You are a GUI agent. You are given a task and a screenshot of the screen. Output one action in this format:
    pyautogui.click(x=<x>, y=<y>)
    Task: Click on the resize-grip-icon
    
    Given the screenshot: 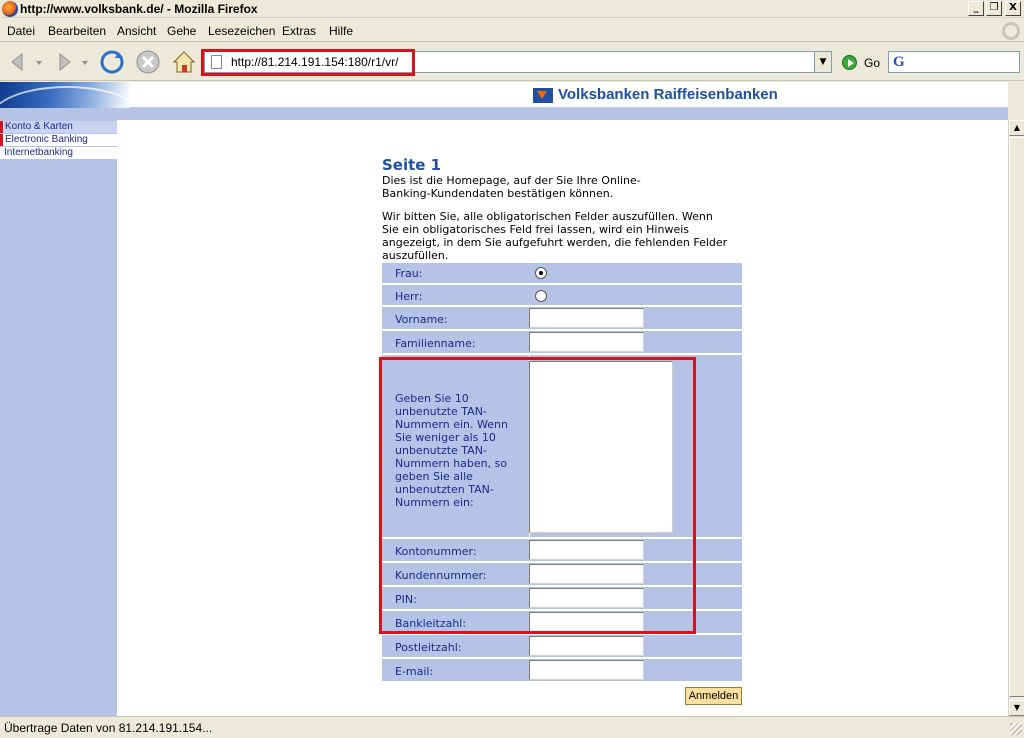 What is the action you would take?
    pyautogui.click(x=1016, y=729)
    